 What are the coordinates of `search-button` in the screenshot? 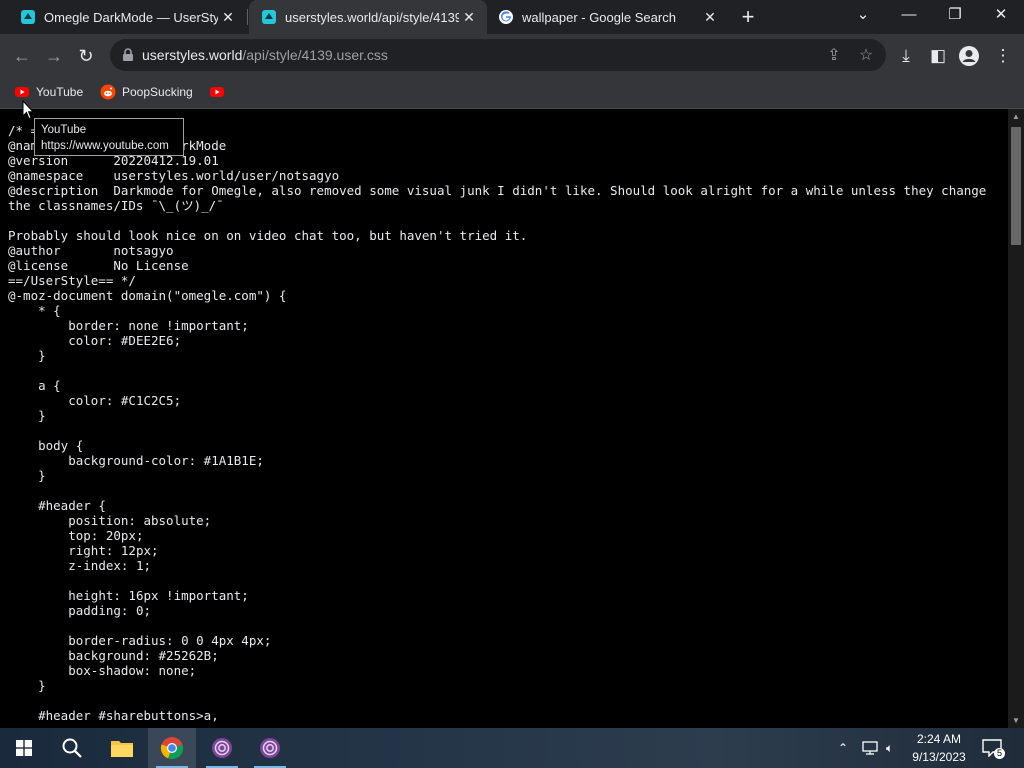 It's located at (72, 748).